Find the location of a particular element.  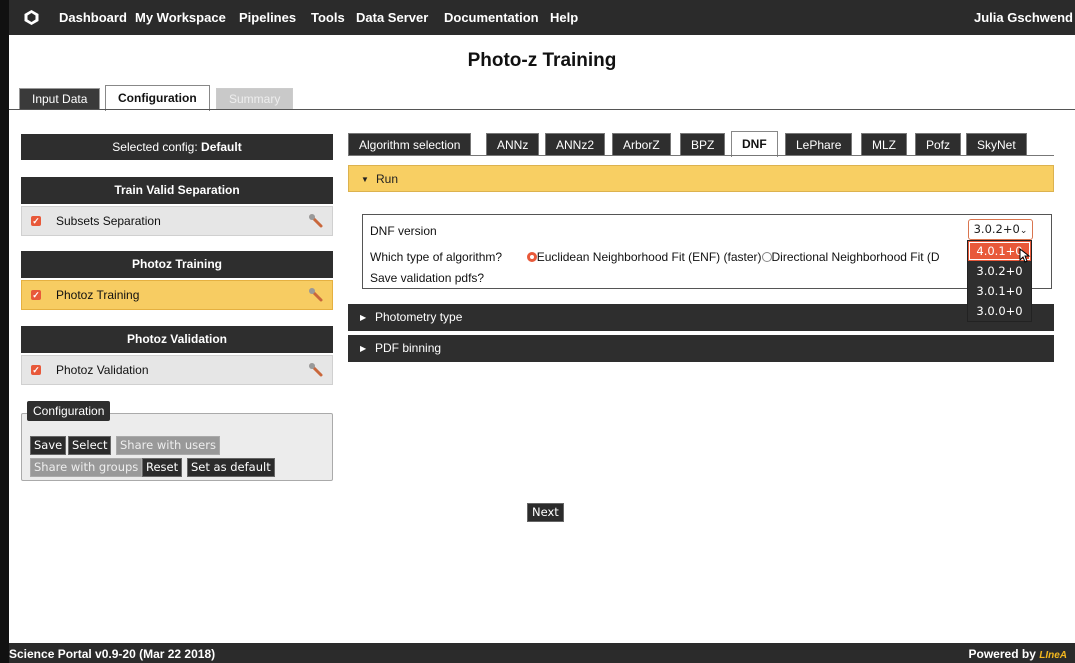

tab-arborz: ArborZ is located at coordinates (641, 144).